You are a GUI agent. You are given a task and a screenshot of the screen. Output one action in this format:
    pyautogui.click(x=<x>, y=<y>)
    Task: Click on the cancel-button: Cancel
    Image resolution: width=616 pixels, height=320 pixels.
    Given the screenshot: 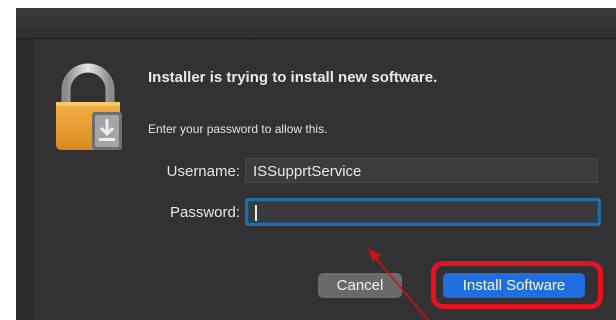 What is the action you would take?
    pyautogui.click(x=360, y=285)
    